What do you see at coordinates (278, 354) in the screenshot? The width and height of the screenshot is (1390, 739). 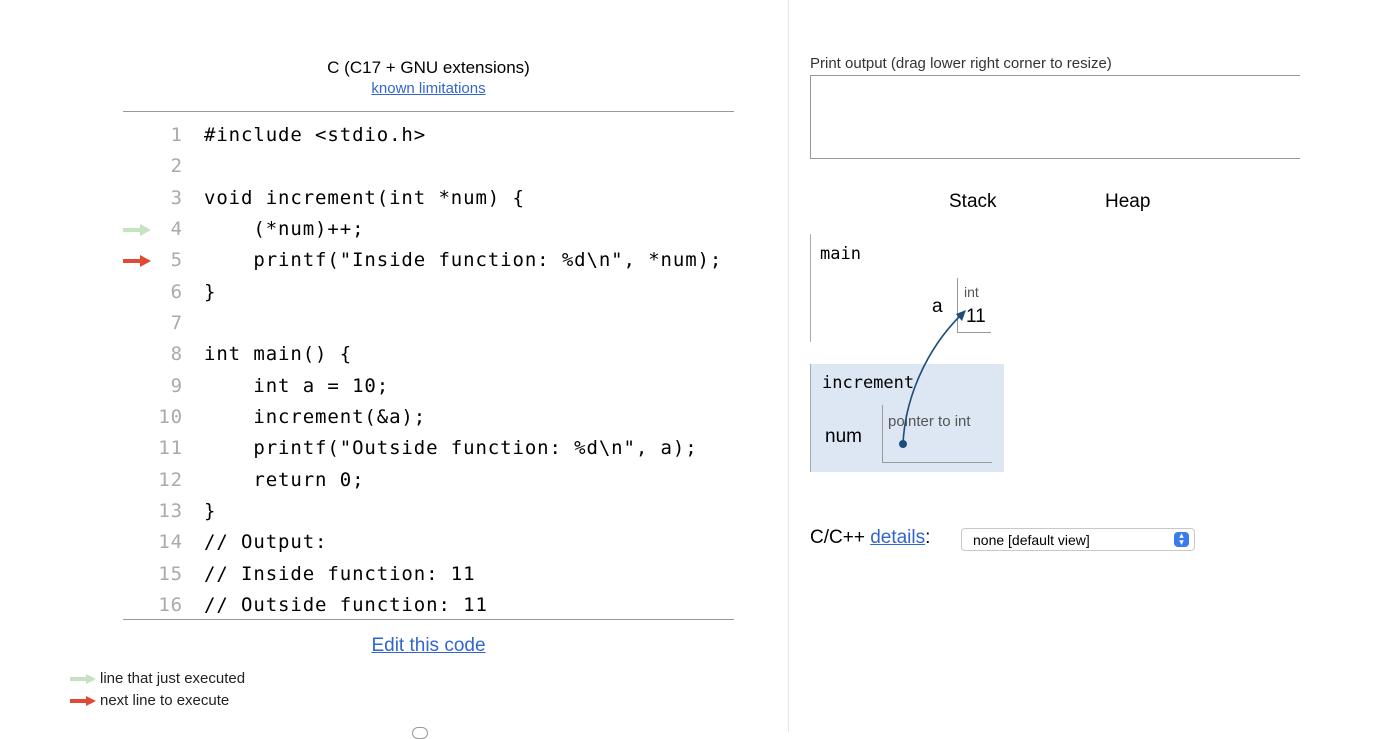 I see `code-text: int main() {` at bounding box center [278, 354].